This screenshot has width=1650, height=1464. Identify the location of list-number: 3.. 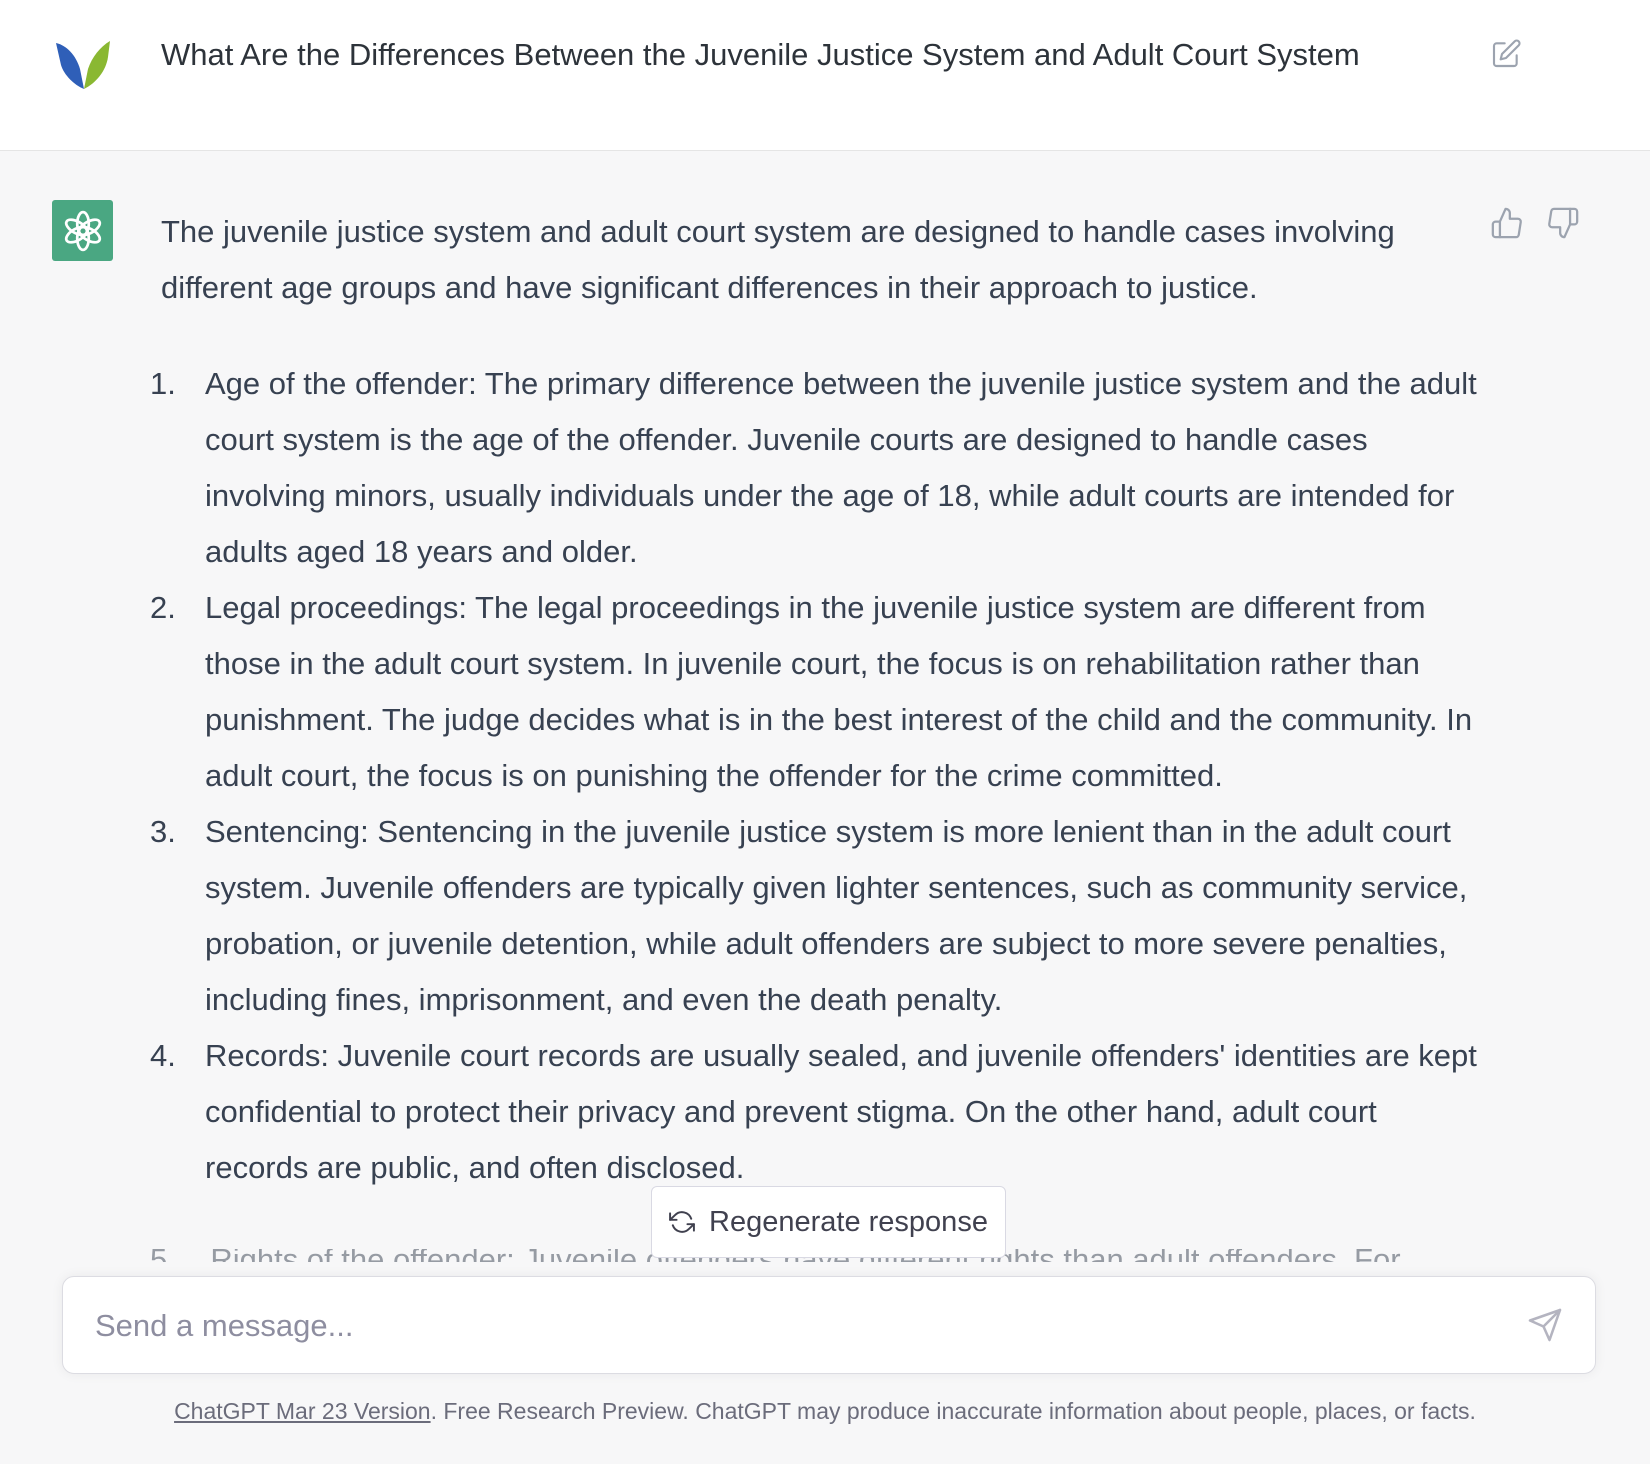
(163, 831).